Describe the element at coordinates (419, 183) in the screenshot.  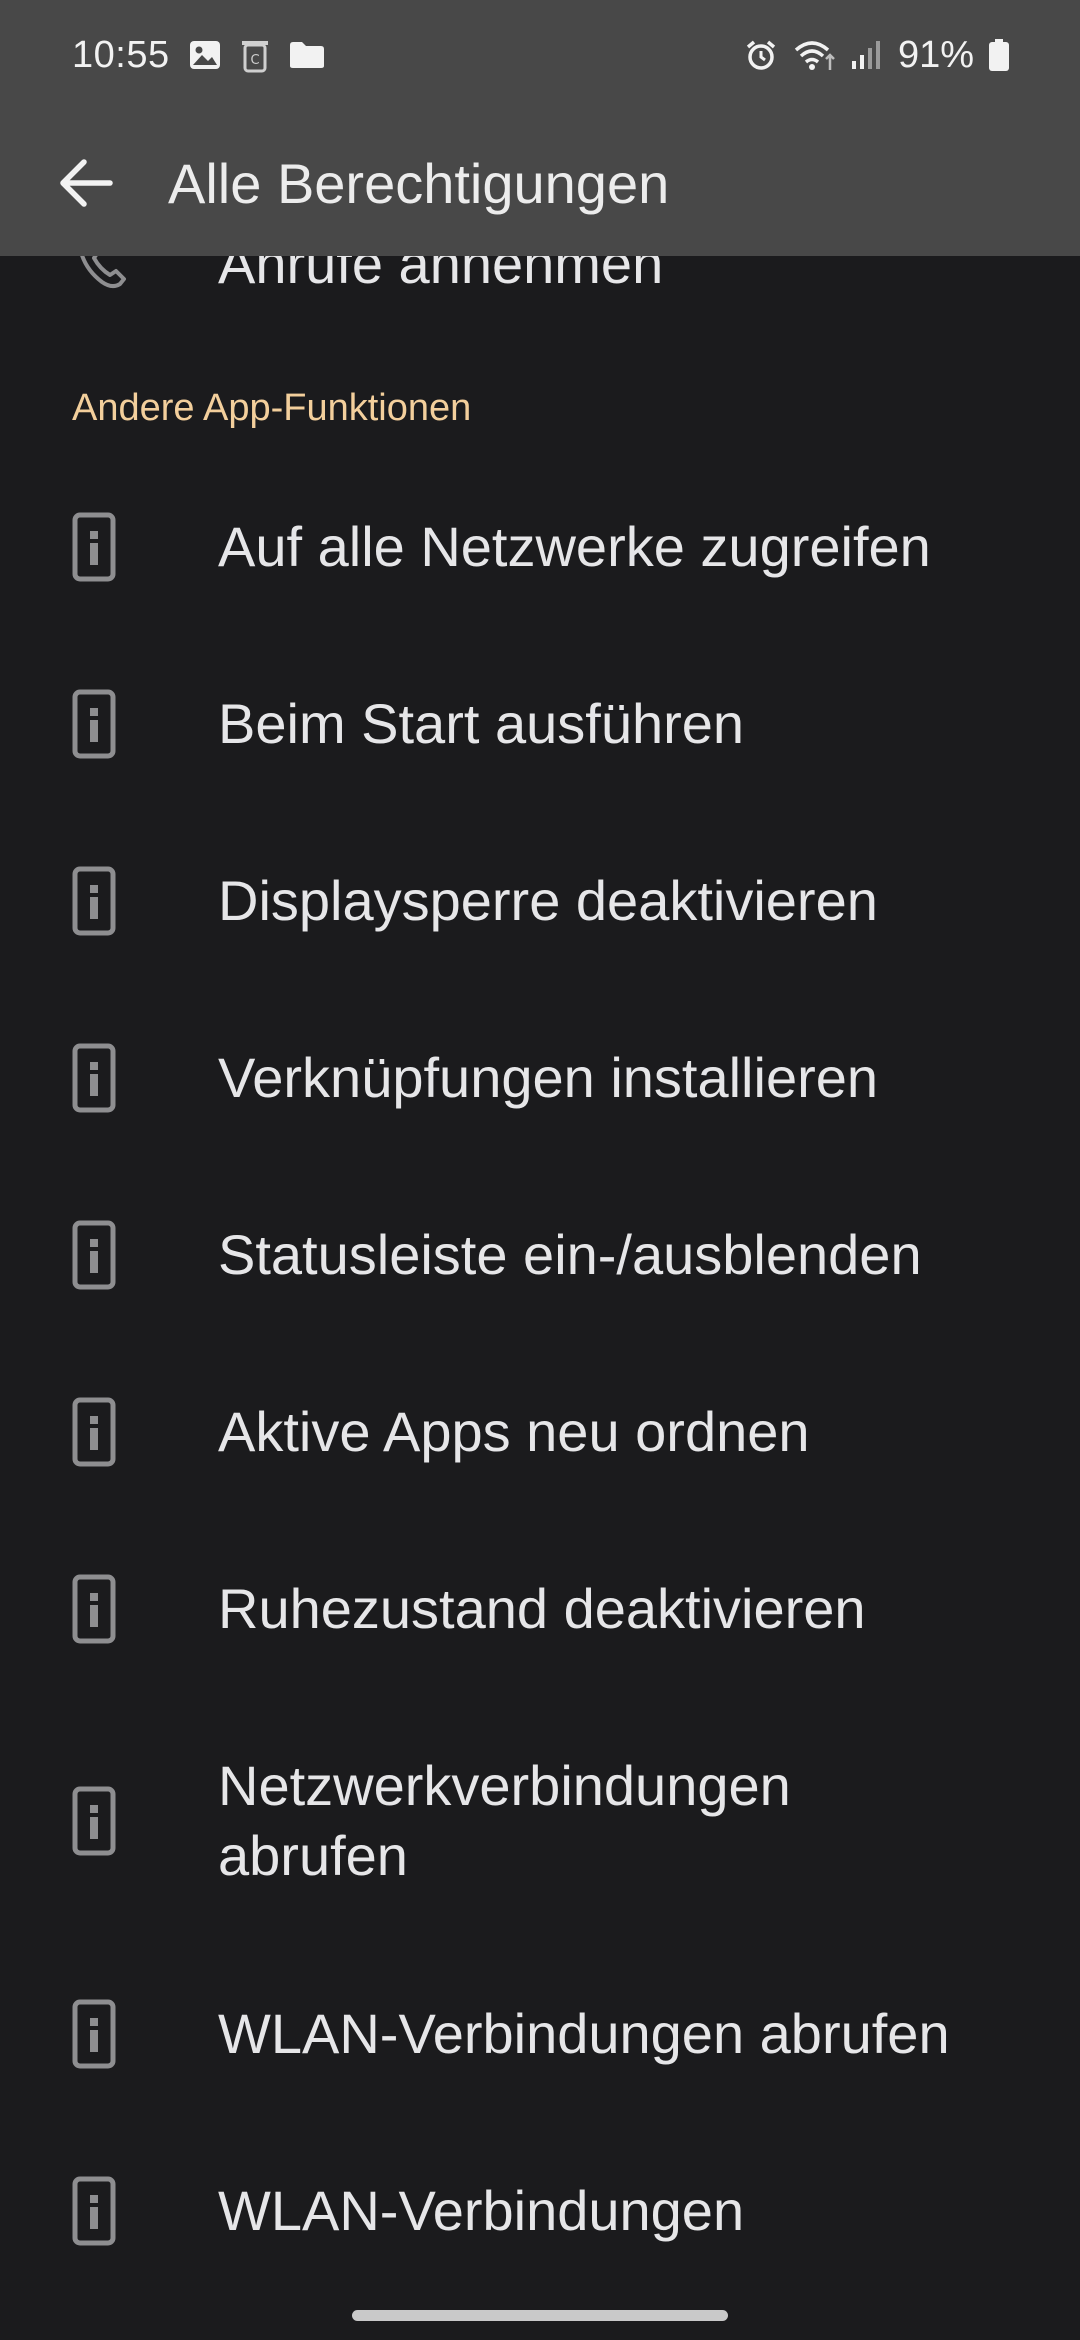
I see `page-title: Alle Berechtigungen` at that location.